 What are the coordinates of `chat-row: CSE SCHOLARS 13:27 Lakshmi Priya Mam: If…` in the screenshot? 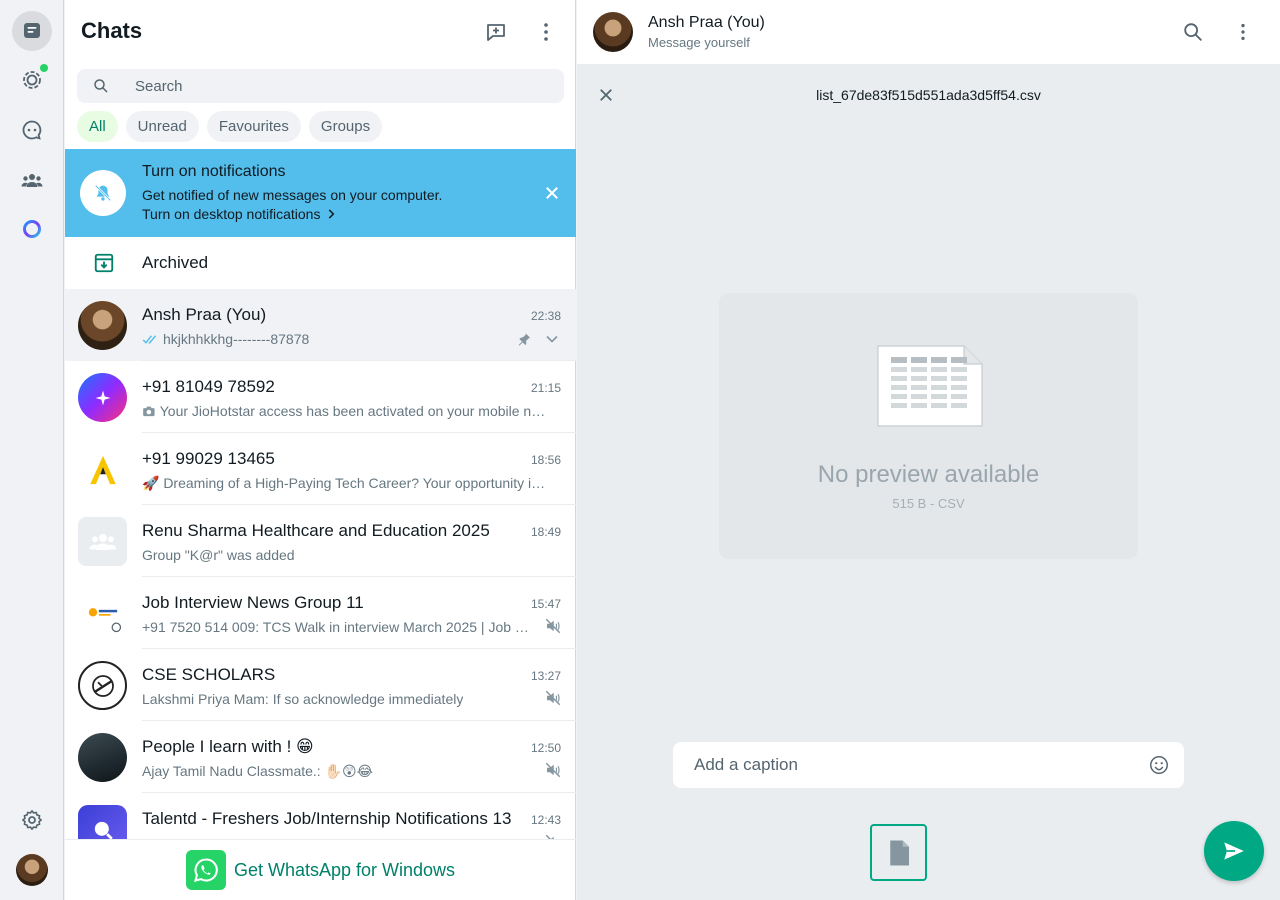 It's located at (320, 685).